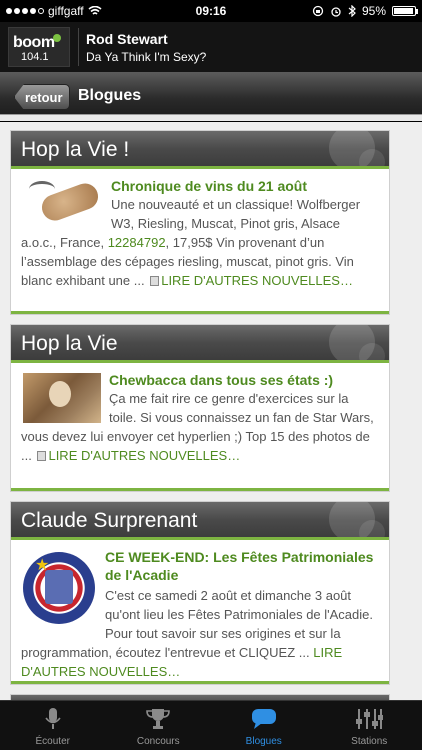  I want to click on tab-stations: Stations, so click(369, 725).